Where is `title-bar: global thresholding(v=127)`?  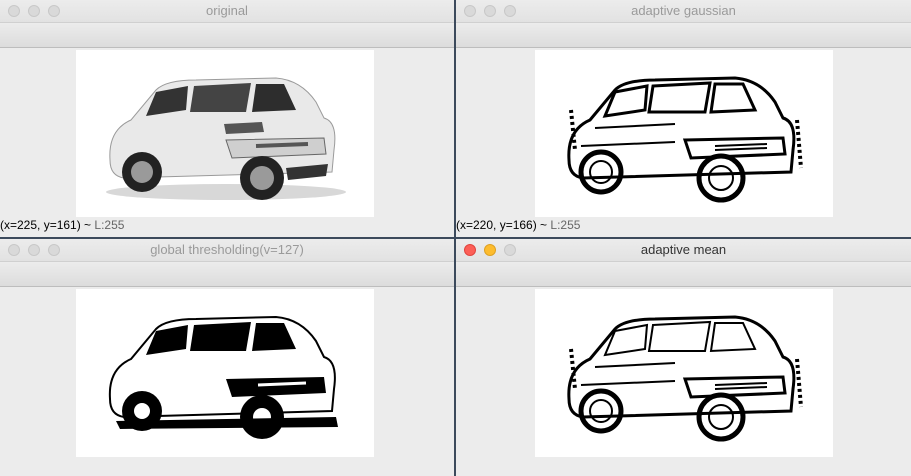
title-bar: global thresholding(v=127) is located at coordinates (227, 250).